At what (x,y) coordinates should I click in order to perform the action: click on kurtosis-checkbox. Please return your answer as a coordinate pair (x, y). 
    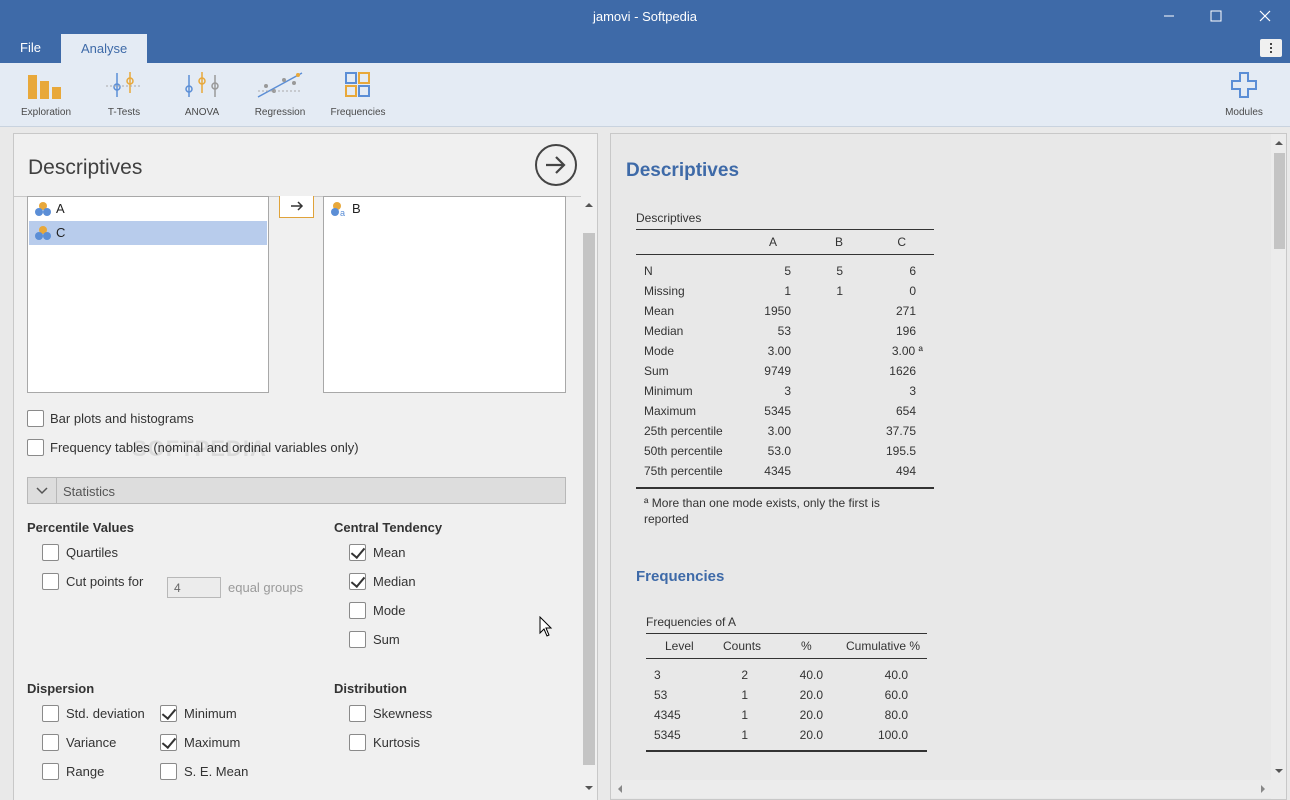
    Looking at the image, I should click on (357, 742).